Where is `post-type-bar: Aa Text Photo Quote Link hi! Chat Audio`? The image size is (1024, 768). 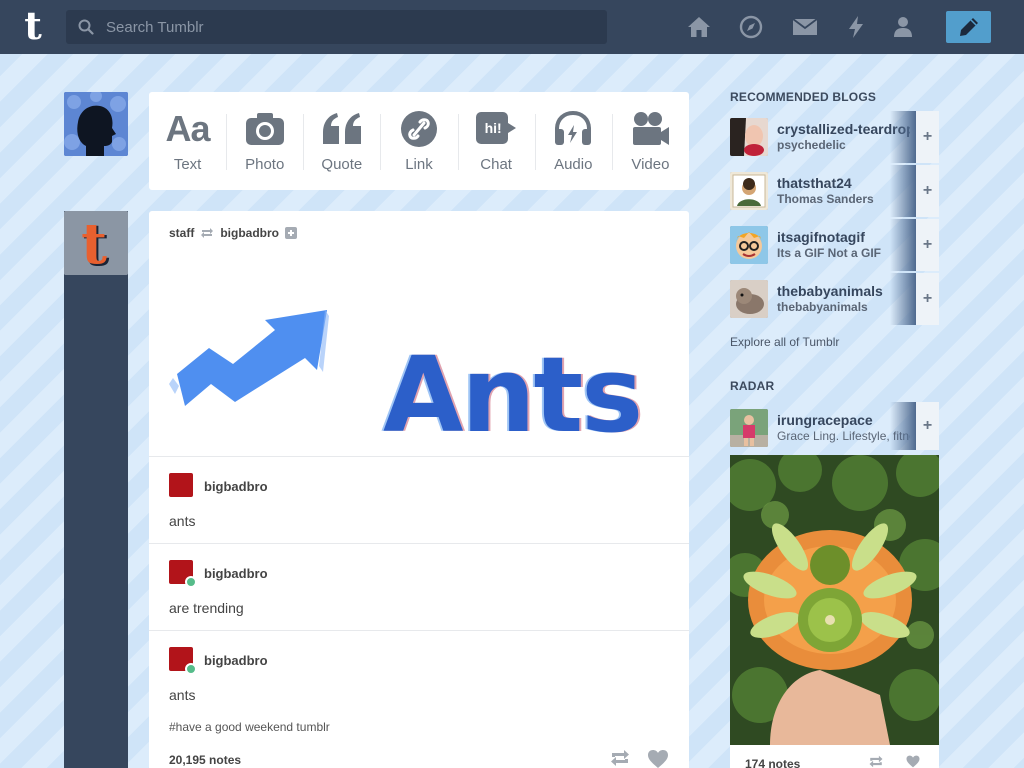 post-type-bar: Aa Text Photo Quote Link hi! Chat Audio is located at coordinates (419, 141).